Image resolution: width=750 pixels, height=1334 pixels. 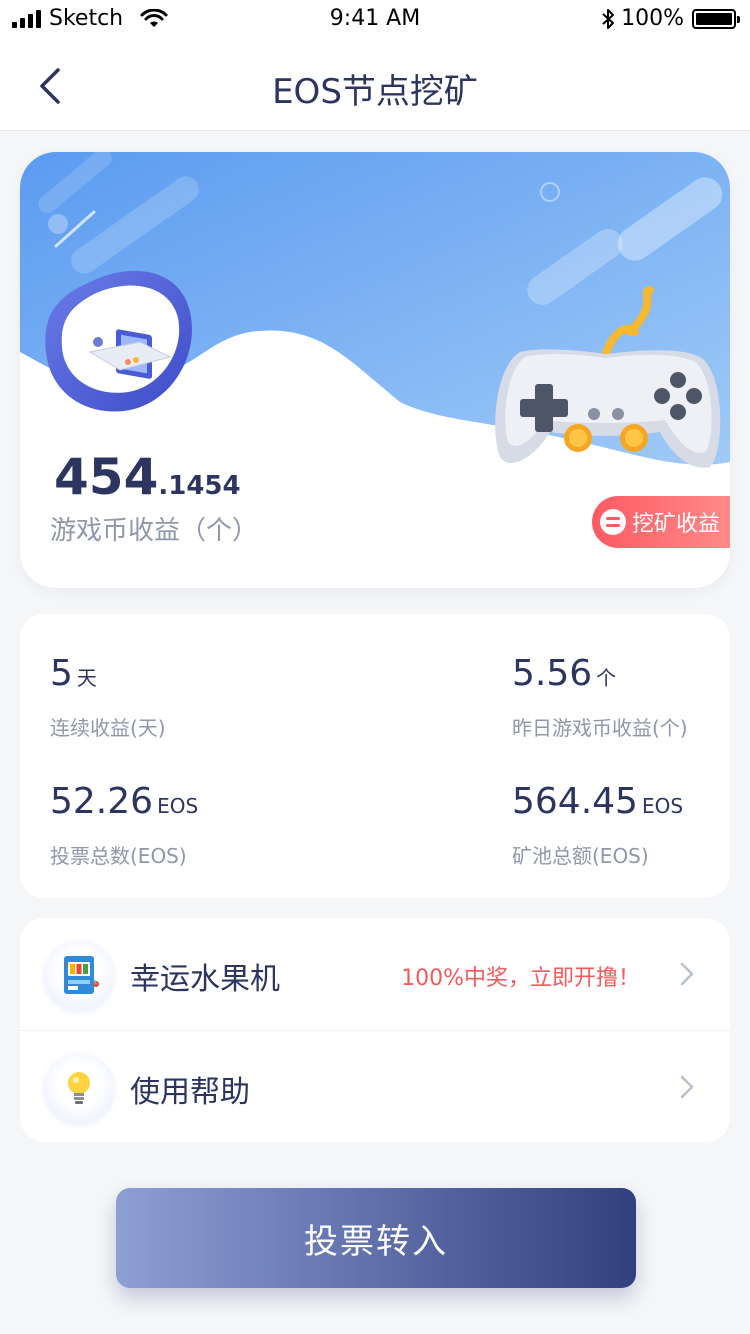 What do you see at coordinates (600, 698) in the screenshot?
I see `stat-yesterday: 5.56 个 昨日游戏币收益(个)` at bounding box center [600, 698].